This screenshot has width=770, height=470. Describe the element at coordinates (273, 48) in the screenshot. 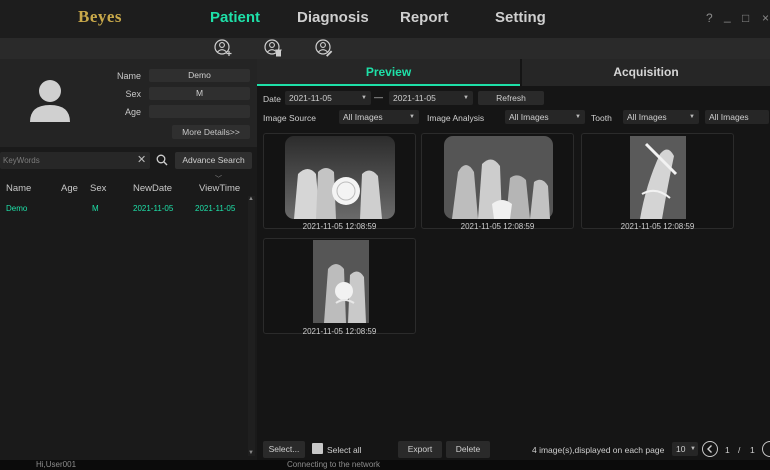

I see `delete-patient-icon` at that location.